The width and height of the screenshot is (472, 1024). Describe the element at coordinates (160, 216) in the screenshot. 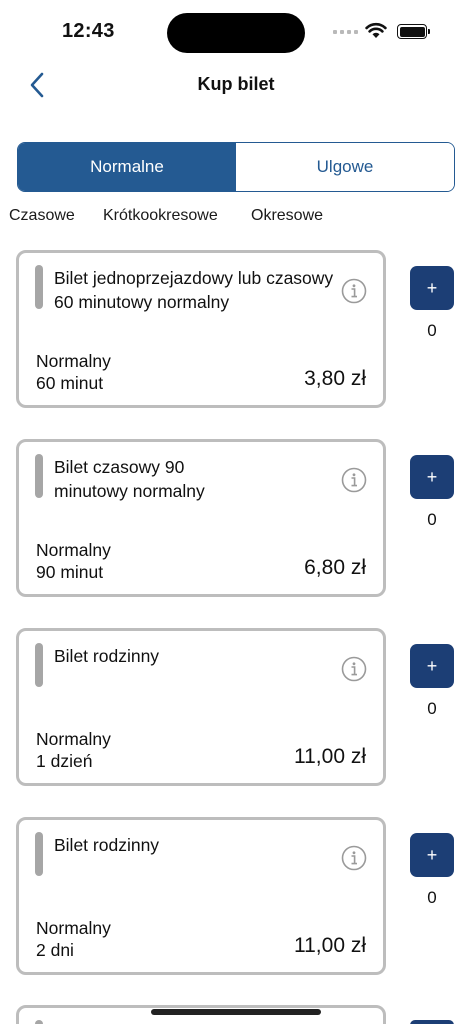

I see `tab-krotkookresowe: Krótkookresowe` at that location.